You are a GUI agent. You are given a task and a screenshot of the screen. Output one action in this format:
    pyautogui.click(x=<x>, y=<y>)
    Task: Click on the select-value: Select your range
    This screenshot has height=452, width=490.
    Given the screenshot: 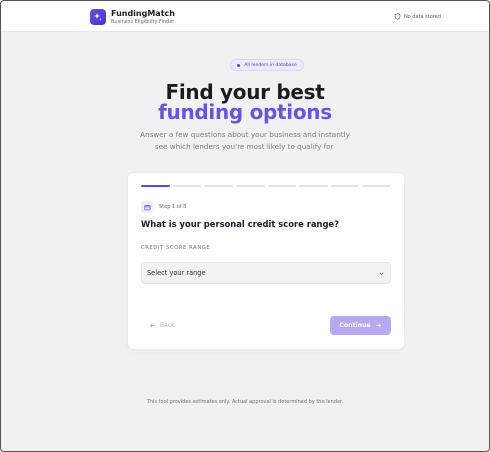 What is the action you would take?
    pyautogui.click(x=176, y=273)
    